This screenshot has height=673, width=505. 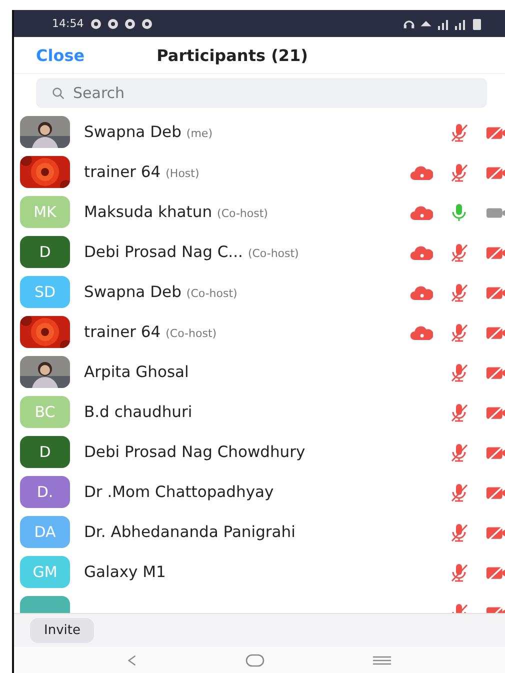 What do you see at coordinates (45, 572) in the screenshot?
I see `avatar: GM` at bounding box center [45, 572].